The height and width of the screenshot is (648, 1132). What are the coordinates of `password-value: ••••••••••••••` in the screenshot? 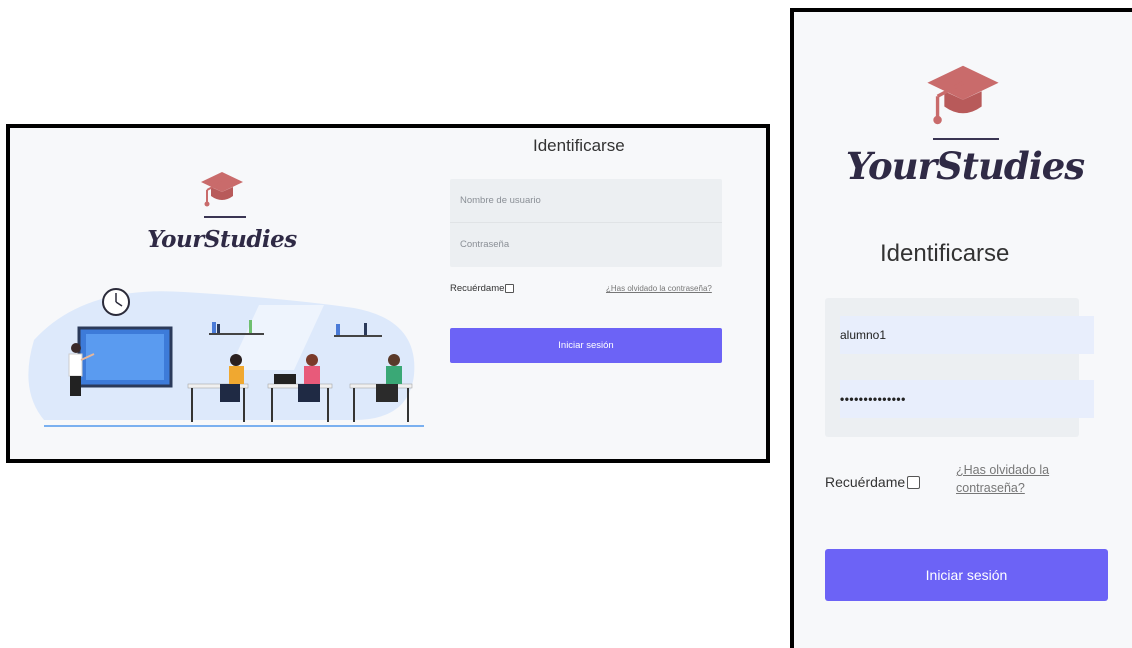 It's located at (873, 399).